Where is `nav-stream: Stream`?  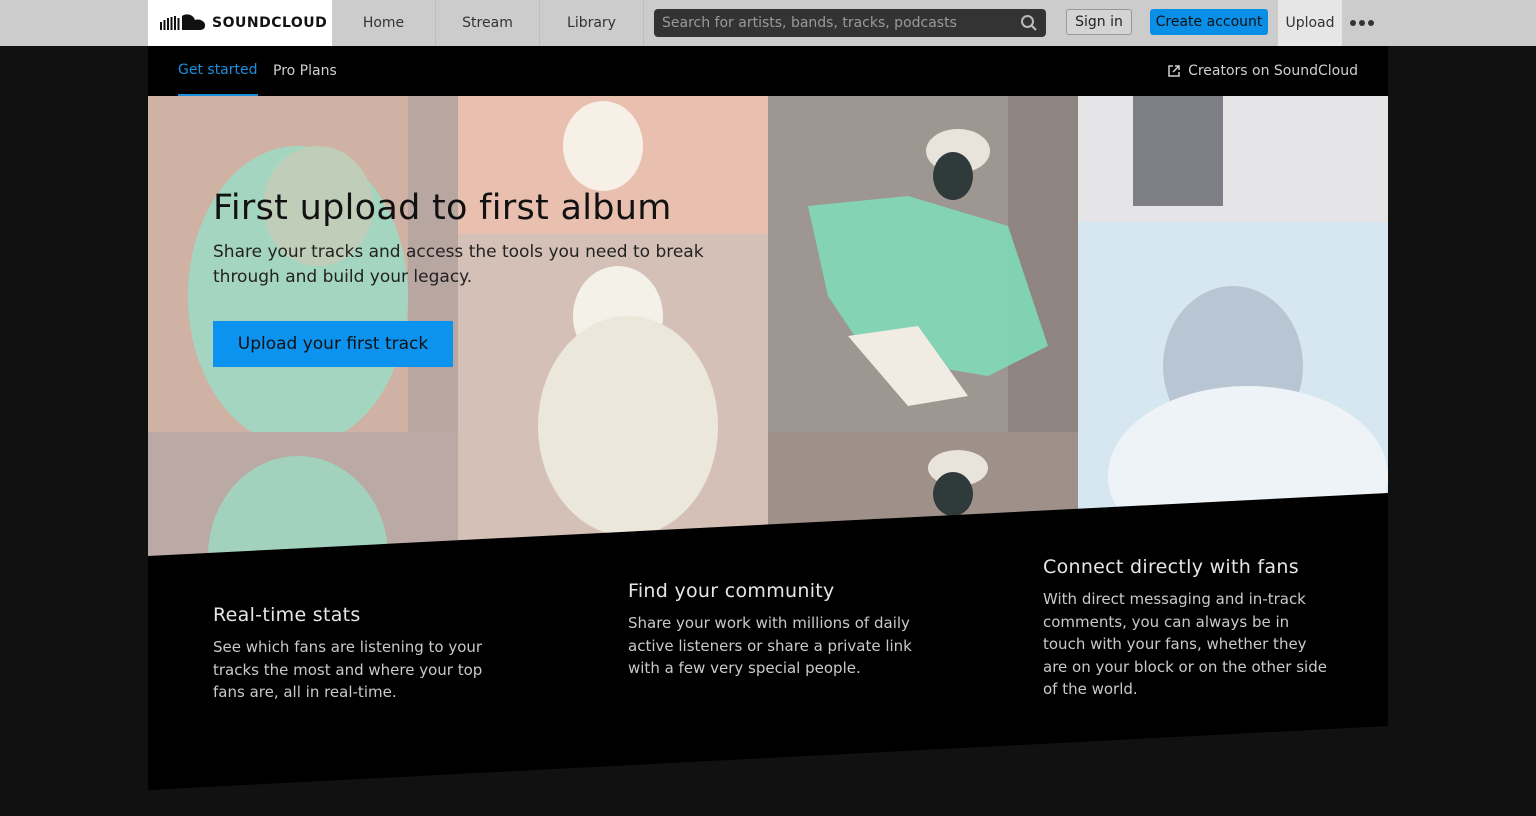
nav-stream: Stream is located at coordinates (488, 23).